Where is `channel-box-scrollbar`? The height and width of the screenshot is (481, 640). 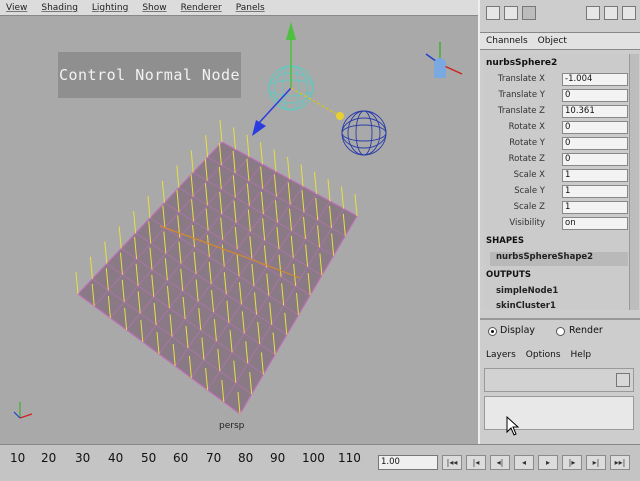 channel-box-scrollbar is located at coordinates (634, 182).